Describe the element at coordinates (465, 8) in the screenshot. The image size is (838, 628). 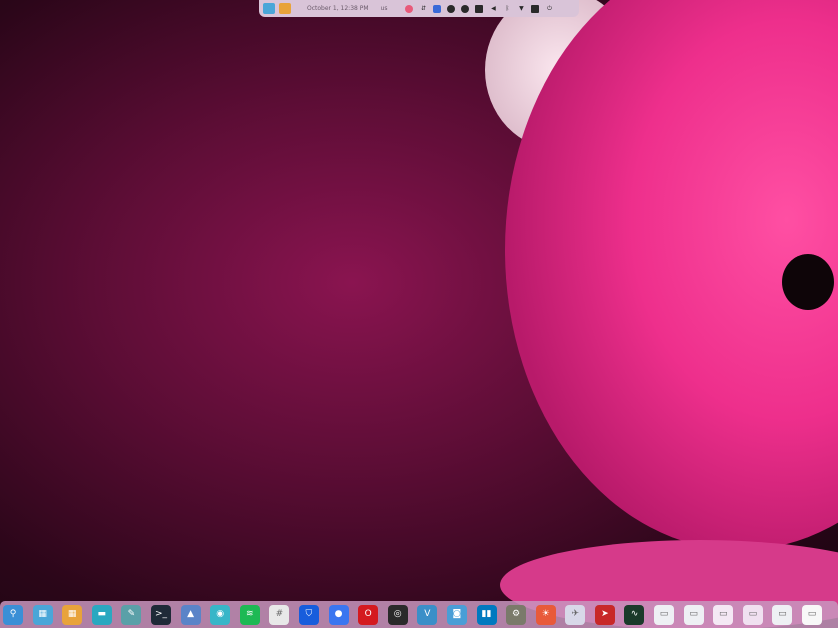
I see `sync-icon` at that location.